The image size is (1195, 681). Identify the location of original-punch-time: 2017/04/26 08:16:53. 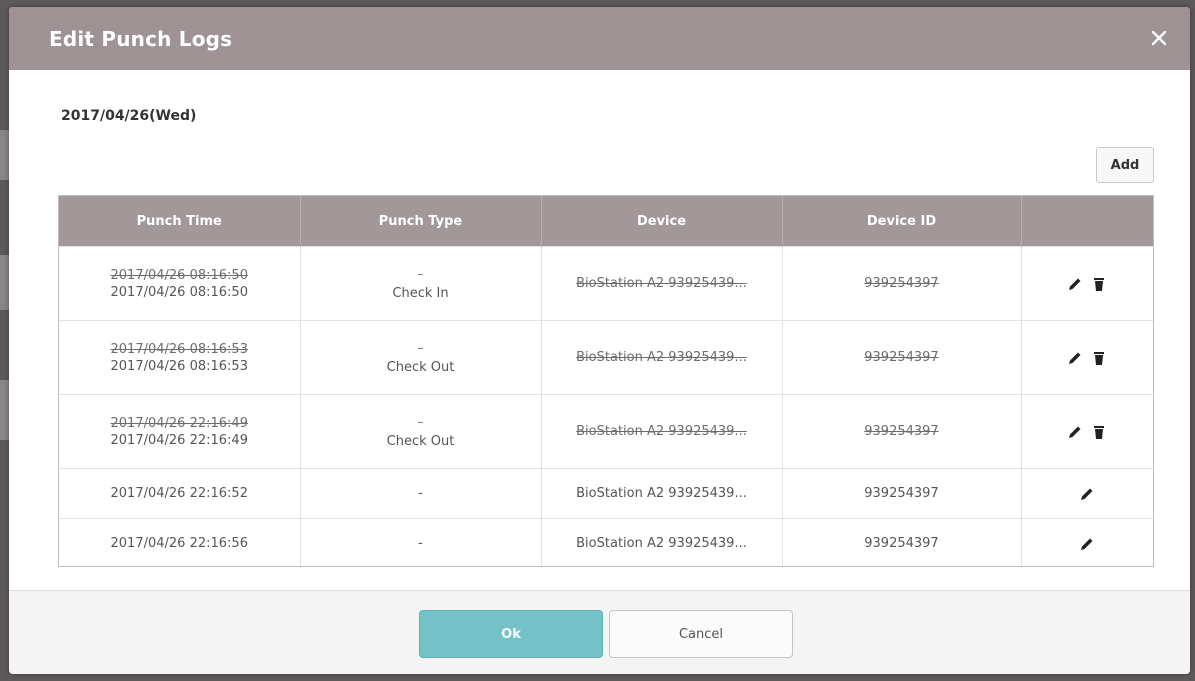
(179, 349).